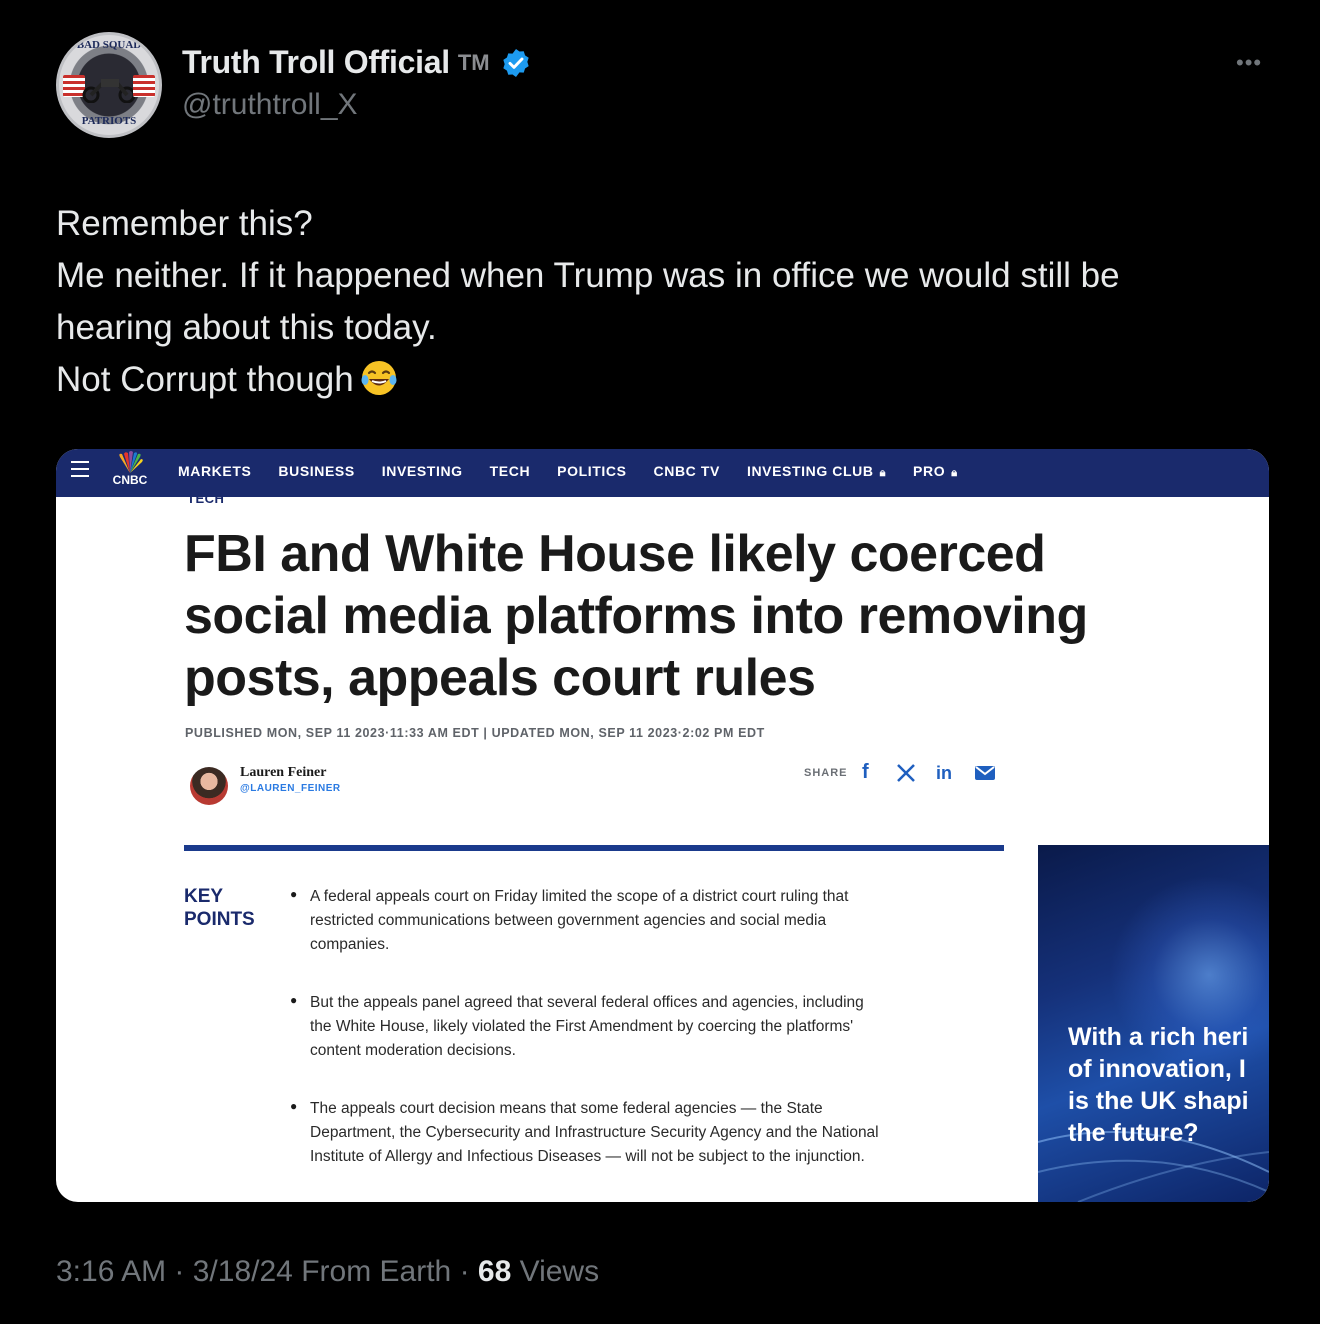 The height and width of the screenshot is (1324, 1320). I want to click on ad-line: With a rich heri, so click(1158, 1037).